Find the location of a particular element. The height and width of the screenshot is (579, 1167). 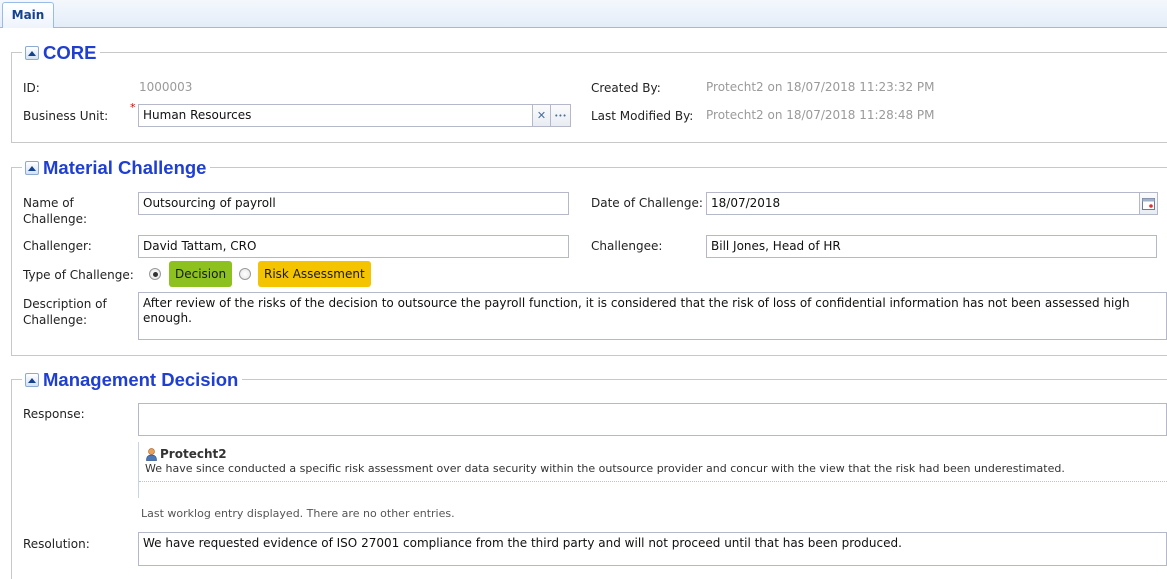

core-legend: CORE is located at coordinates (61, 53).